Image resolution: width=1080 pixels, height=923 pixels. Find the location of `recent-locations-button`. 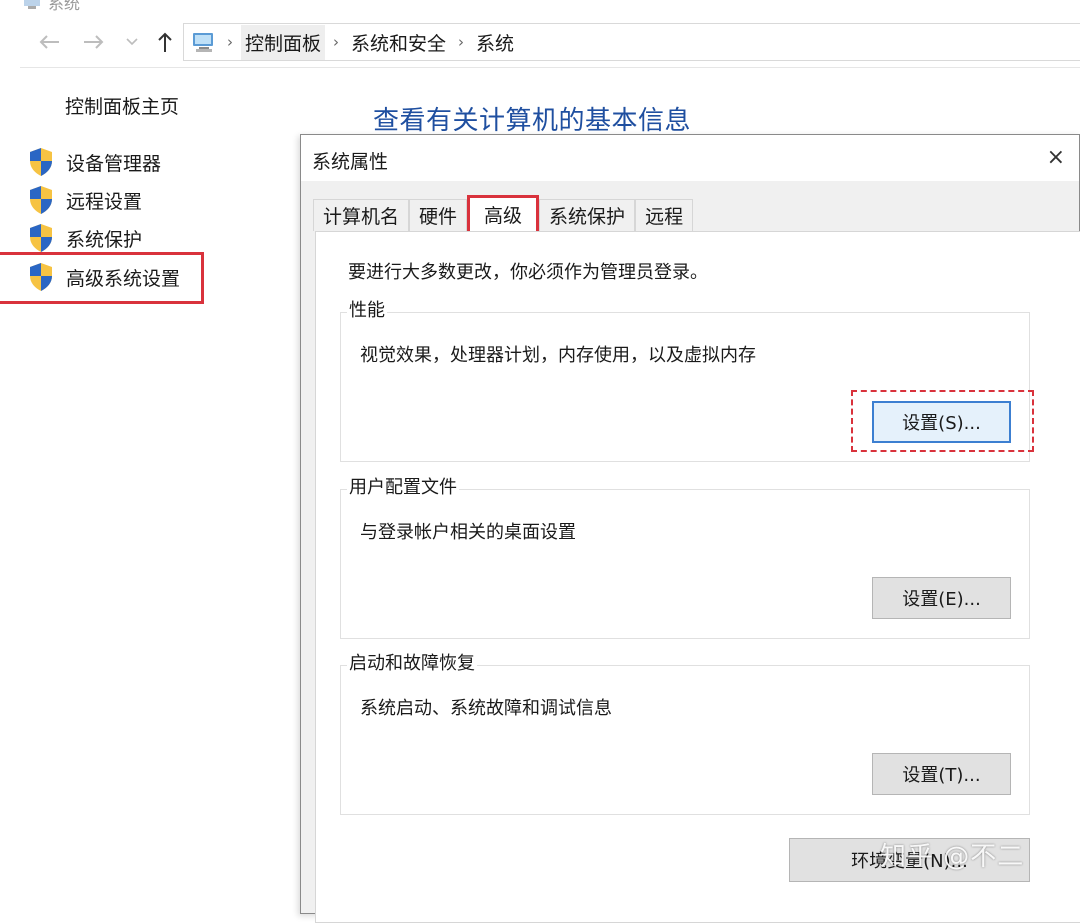

recent-locations-button is located at coordinates (132, 42).